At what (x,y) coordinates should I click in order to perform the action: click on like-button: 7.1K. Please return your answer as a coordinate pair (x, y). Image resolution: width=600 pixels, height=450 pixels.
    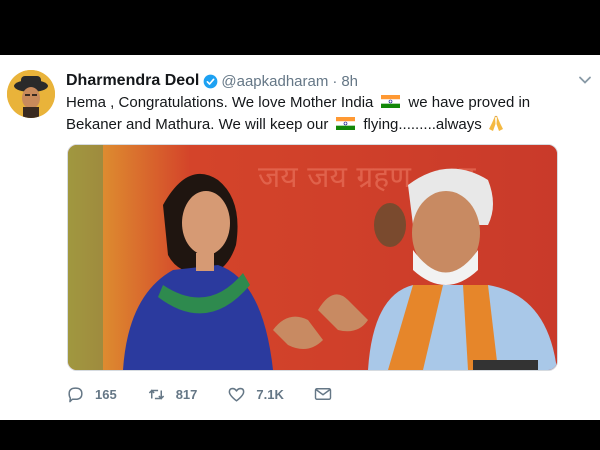
    Looking at the image, I should click on (255, 394).